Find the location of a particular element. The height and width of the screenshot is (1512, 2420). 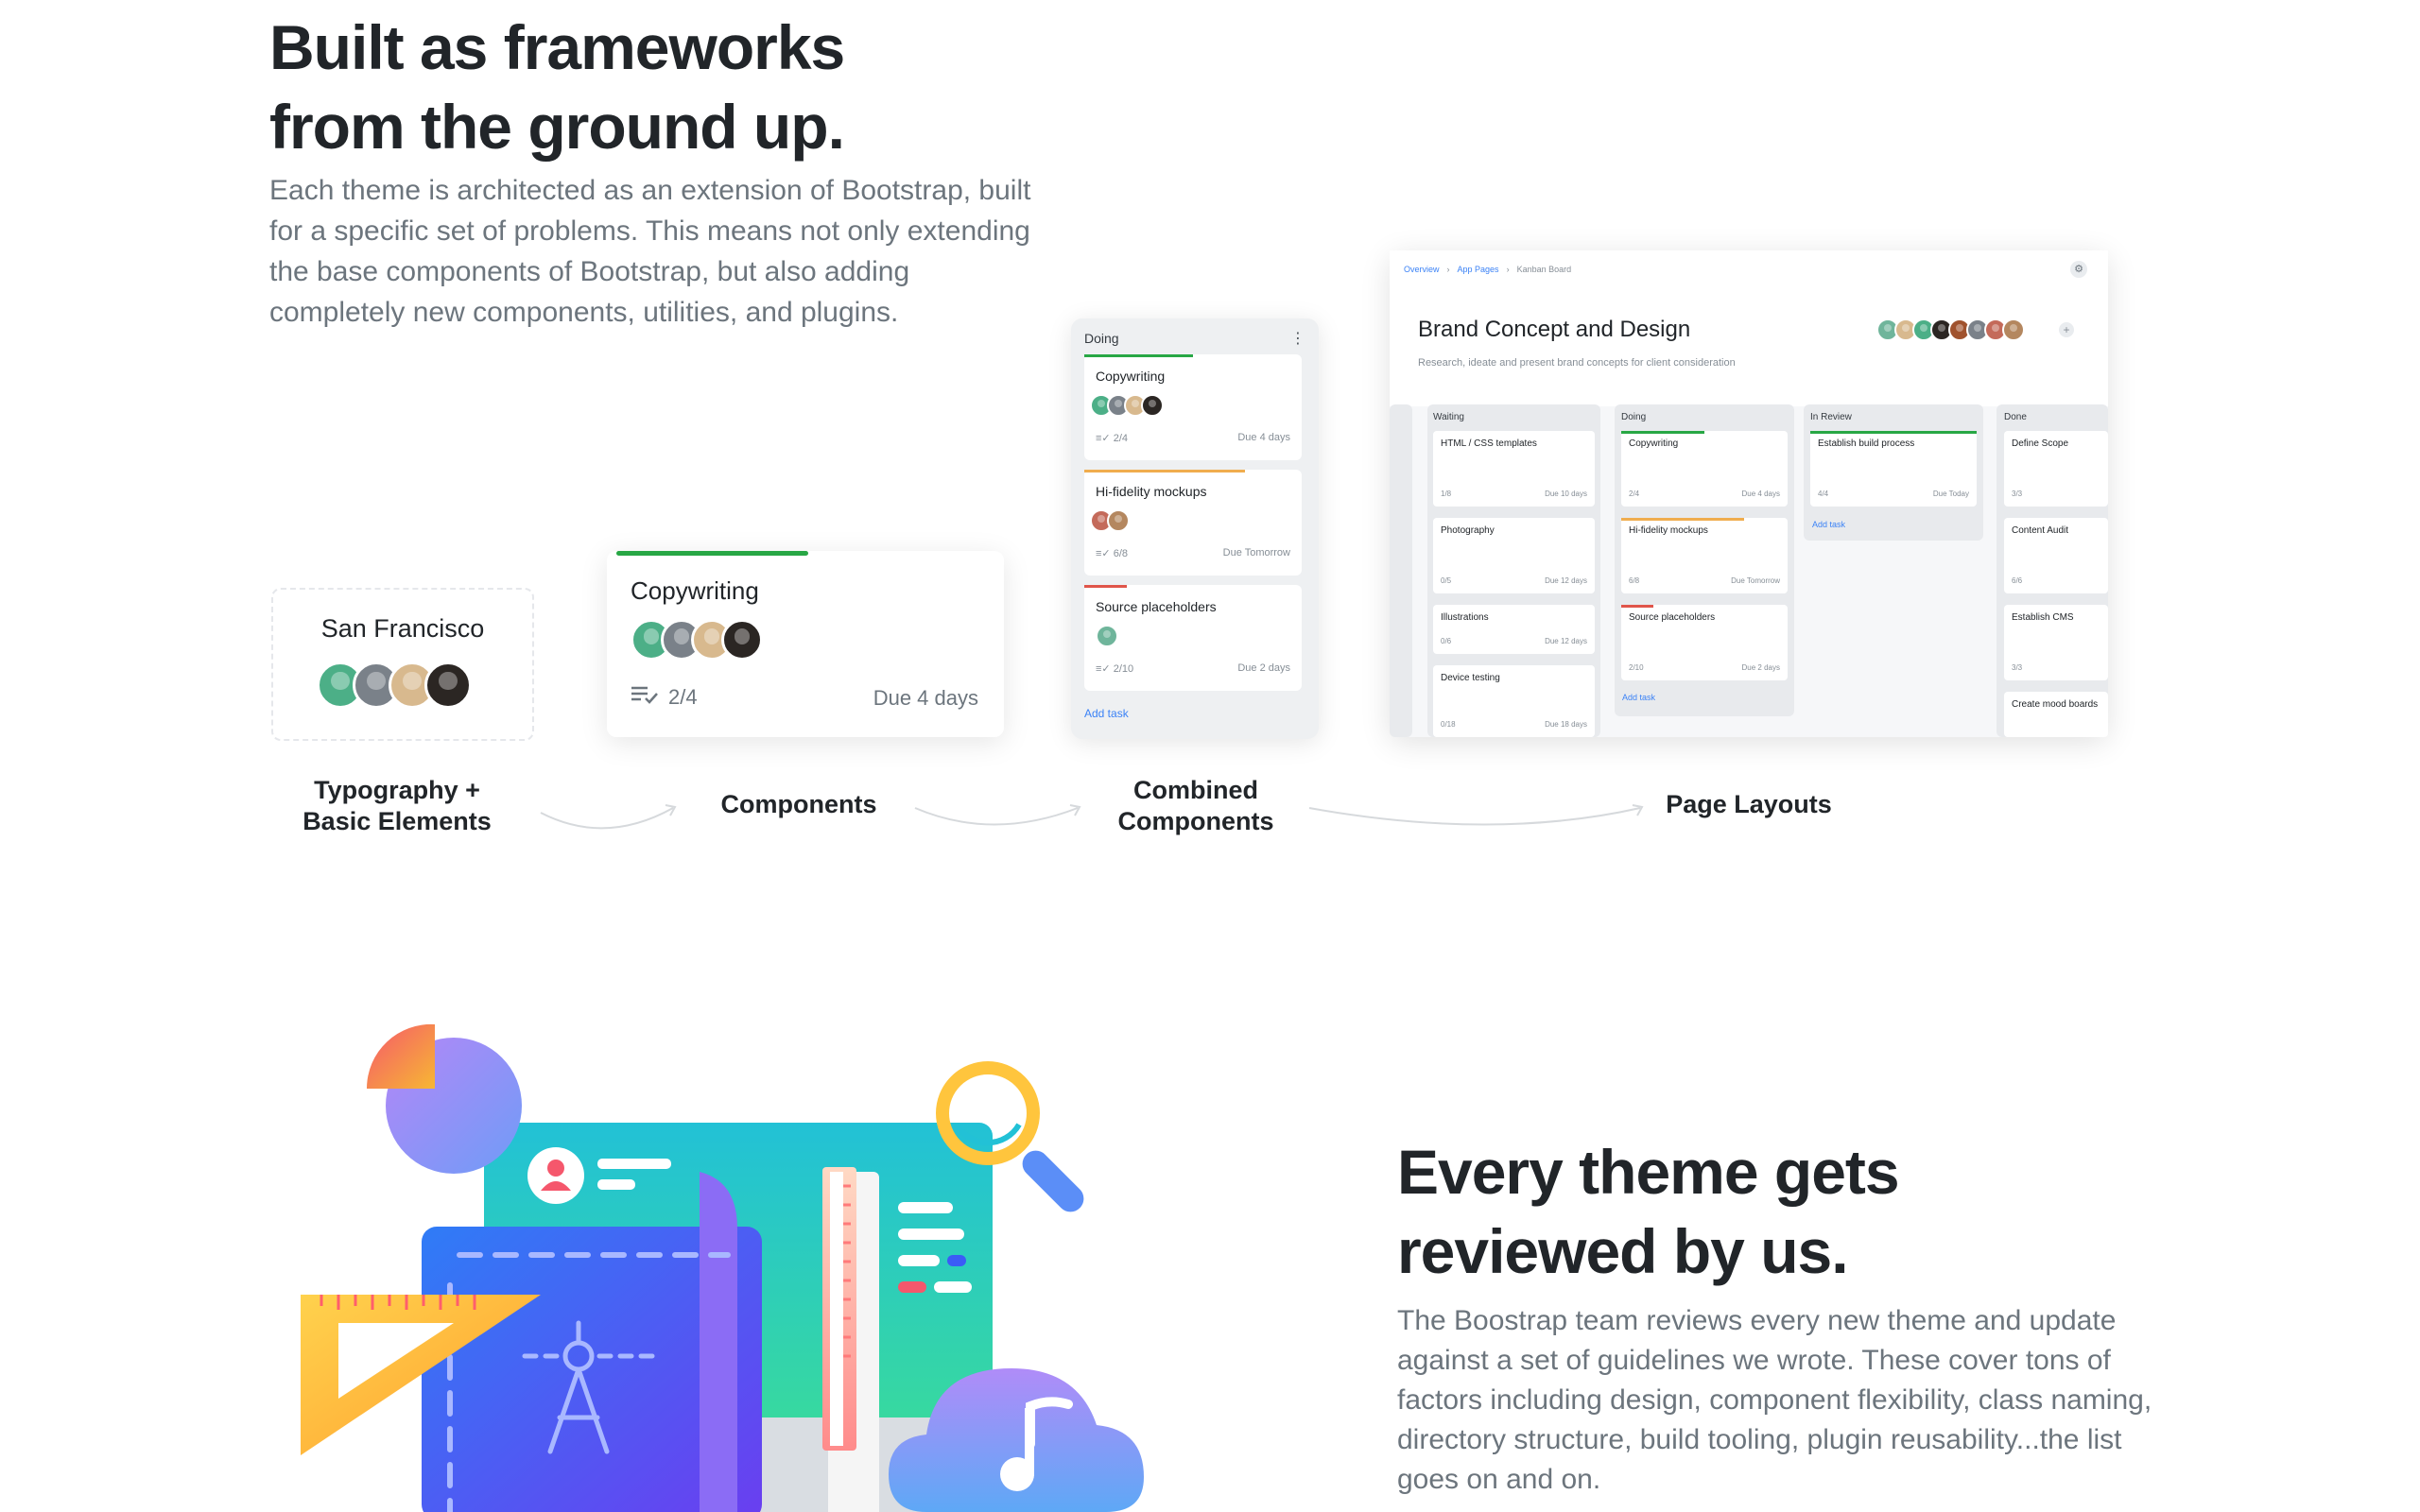

stage-label-combined-line1: Combined is located at coordinates (1196, 790).